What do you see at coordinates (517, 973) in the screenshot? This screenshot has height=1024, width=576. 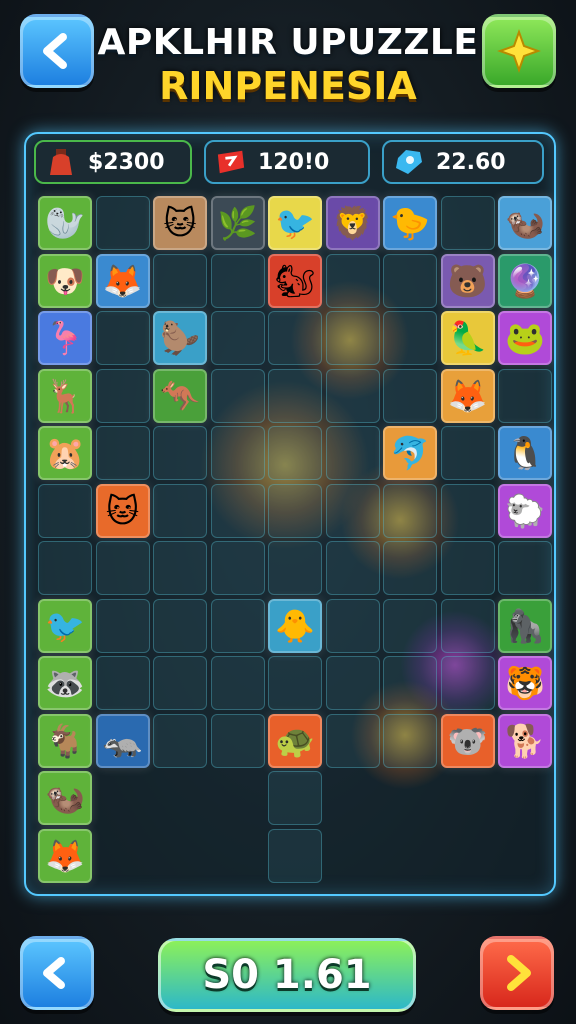 I see `next-button` at bounding box center [517, 973].